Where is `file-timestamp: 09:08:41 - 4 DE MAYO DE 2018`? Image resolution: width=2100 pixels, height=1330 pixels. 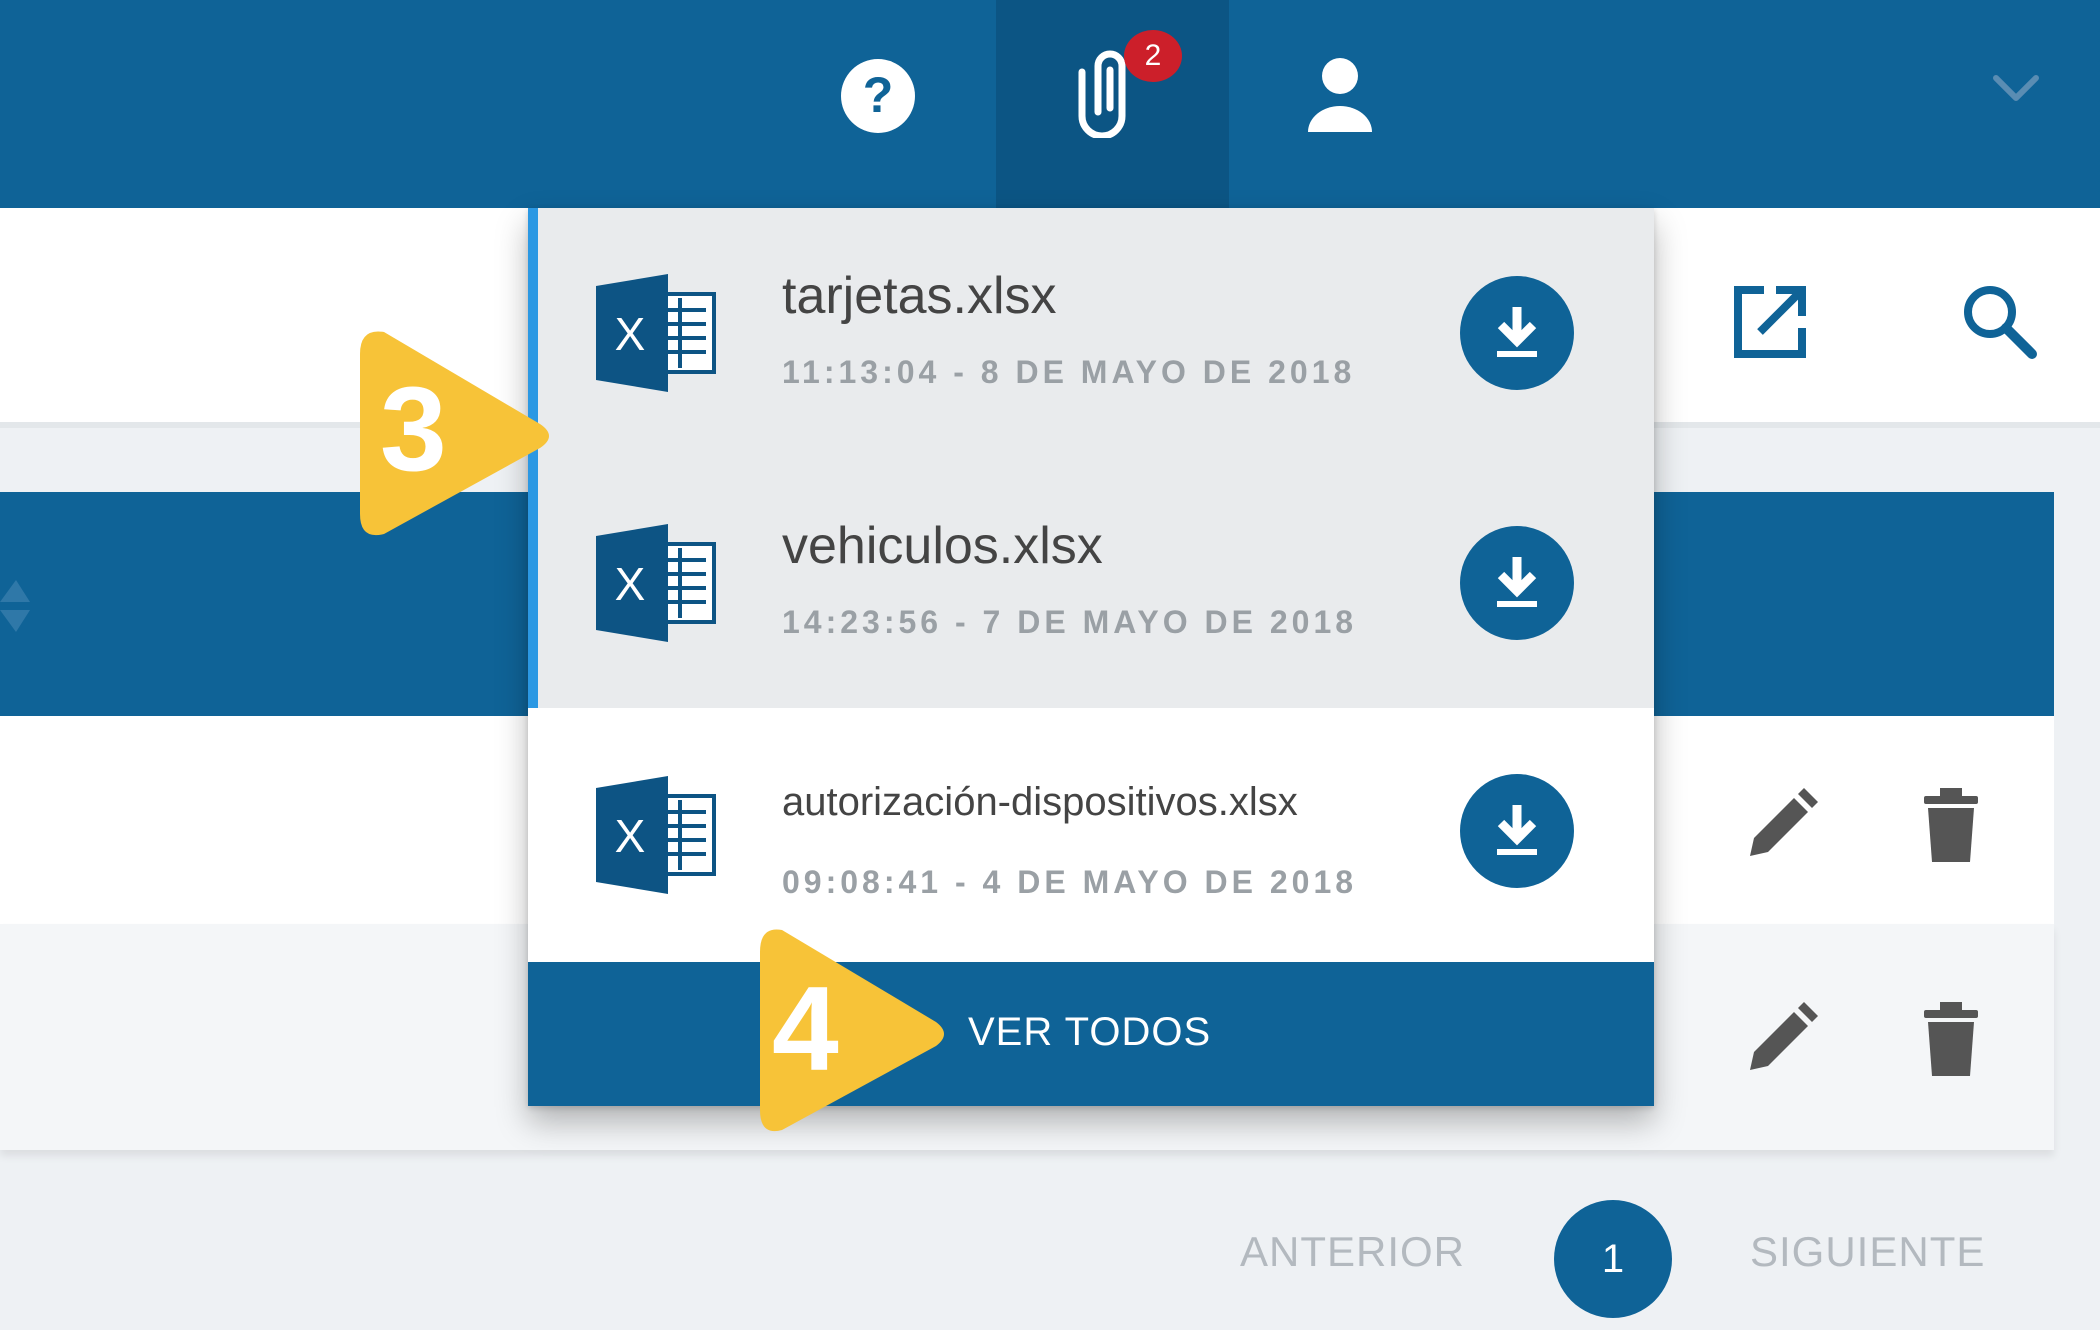
file-timestamp: 09:08:41 - 4 DE MAYO DE 2018 is located at coordinates (1070, 882).